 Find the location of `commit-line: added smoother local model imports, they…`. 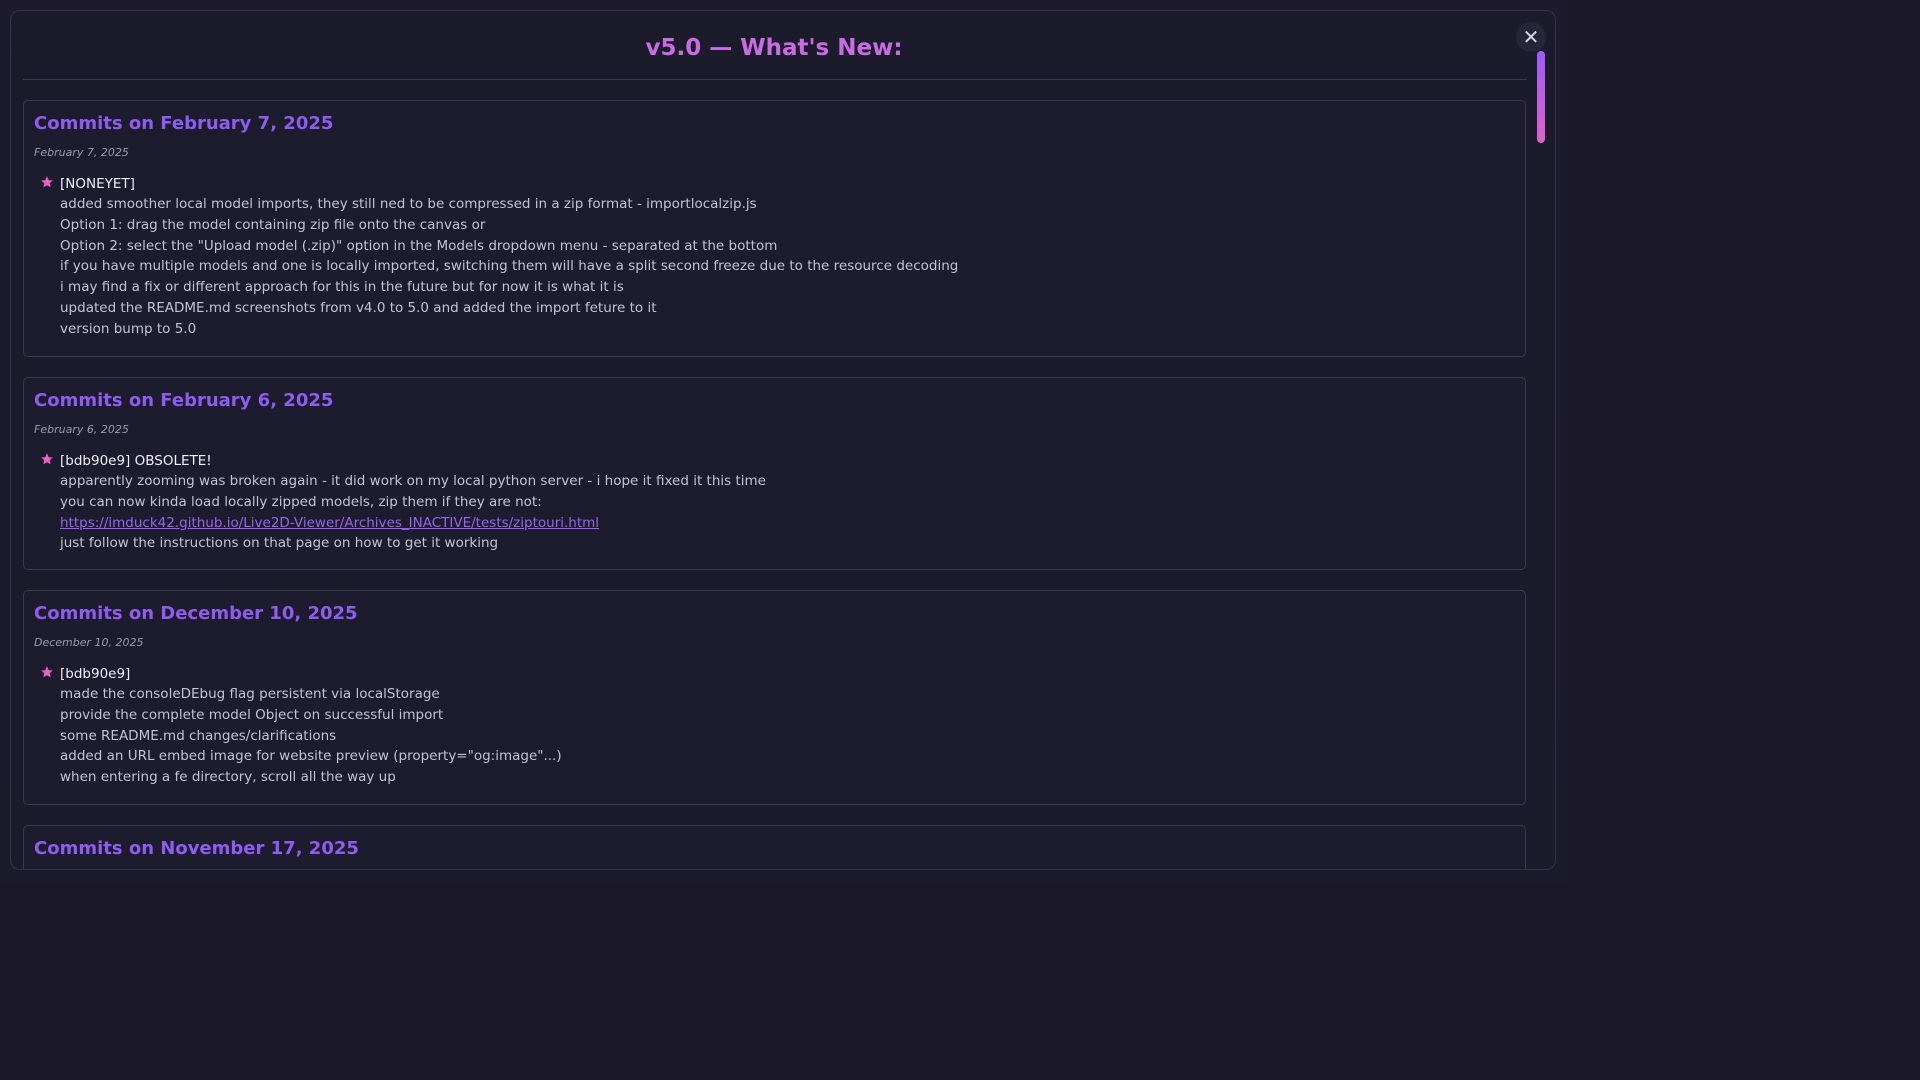

commit-line: added smoother local model imports, they… is located at coordinates (408, 204).